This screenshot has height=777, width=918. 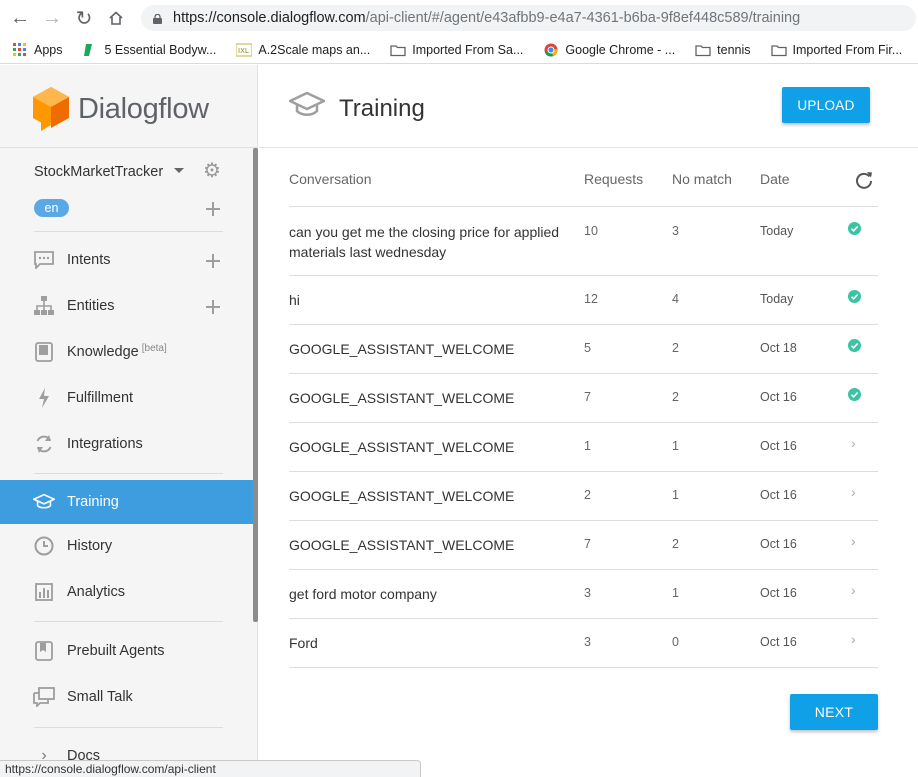 What do you see at coordinates (583, 447) in the screenshot?
I see `table-row: GOOGLE_ASSISTANT_WELCOME 1 1 Oct 16 ›` at bounding box center [583, 447].